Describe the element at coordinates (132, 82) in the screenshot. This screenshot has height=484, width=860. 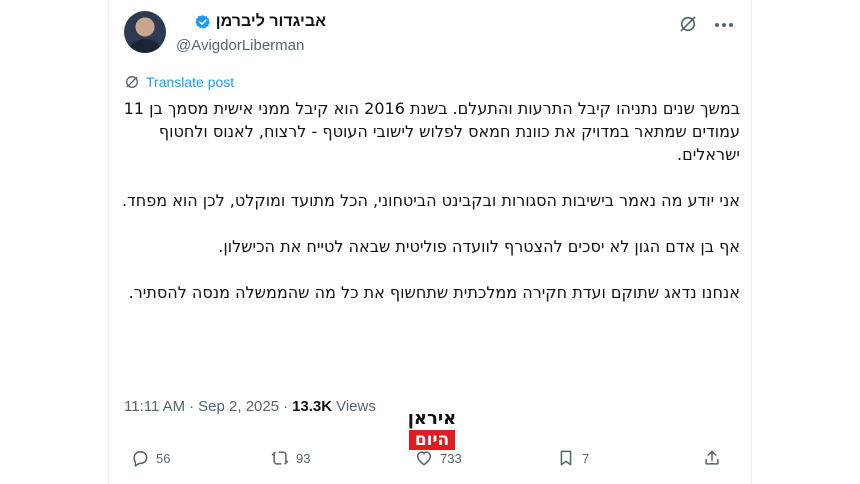
I see `translate-icon` at that location.